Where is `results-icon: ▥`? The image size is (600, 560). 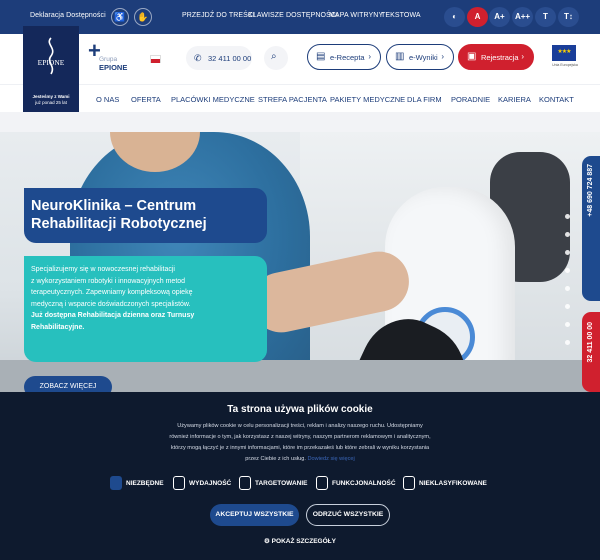 results-icon: ▥ is located at coordinates (400, 56).